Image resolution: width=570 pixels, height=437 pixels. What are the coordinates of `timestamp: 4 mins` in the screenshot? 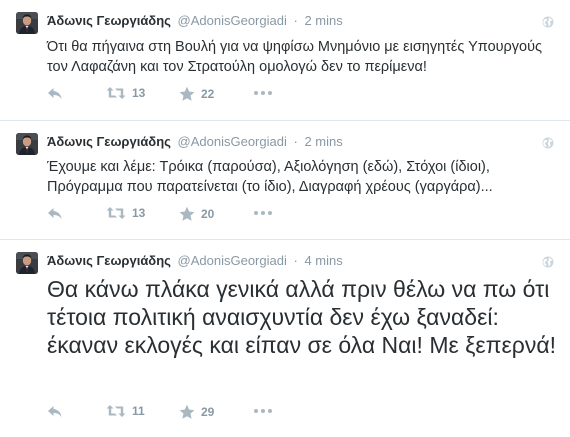 It's located at (323, 260).